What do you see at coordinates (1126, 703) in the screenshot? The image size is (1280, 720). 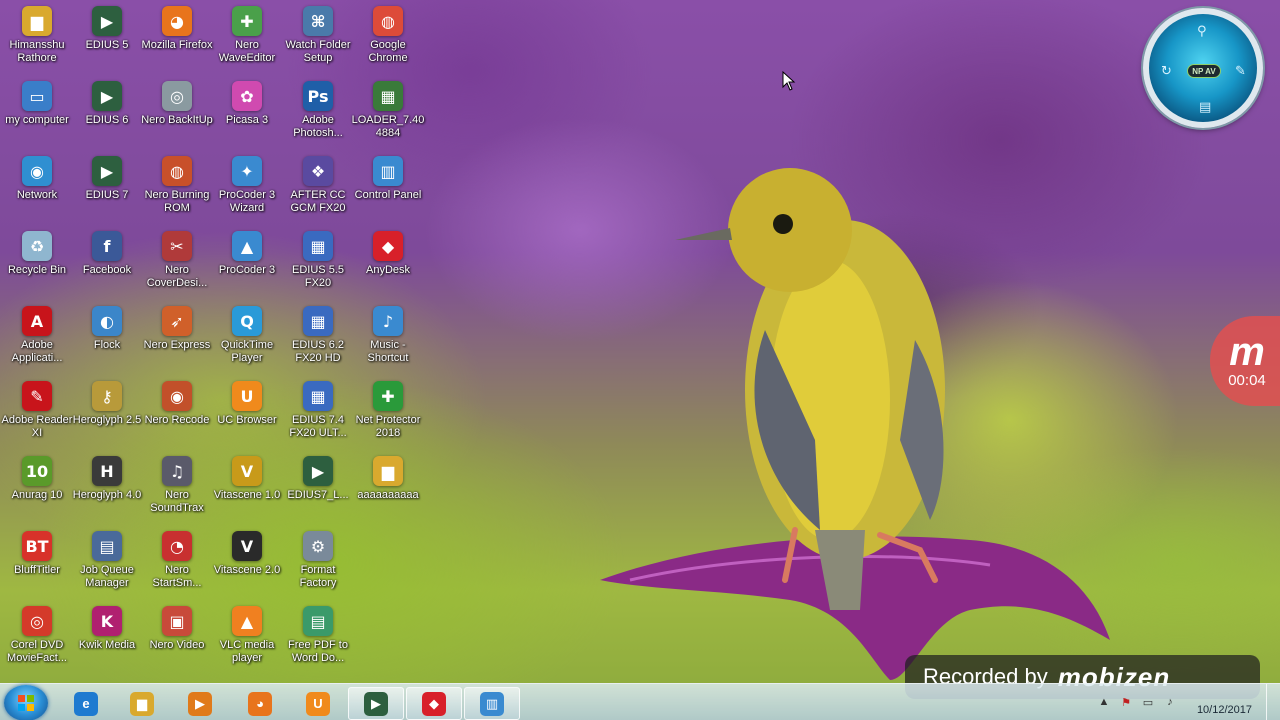 I see `tray-flag-icon: ⚑` at bounding box center [1126, 703].